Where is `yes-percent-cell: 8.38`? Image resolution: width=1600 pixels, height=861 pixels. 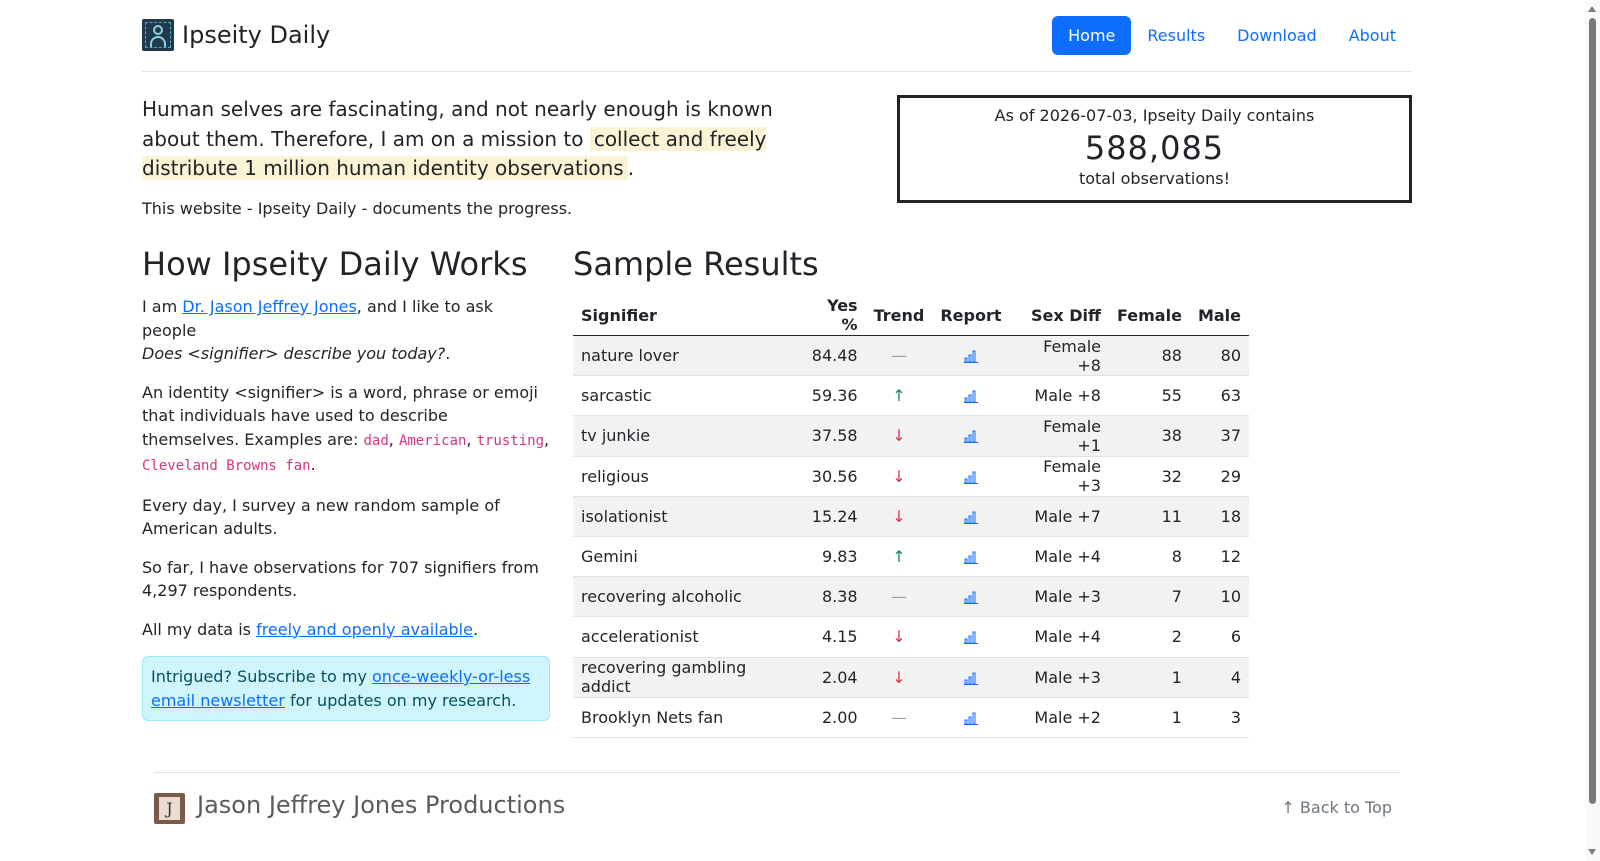 yes-percent-cell: 8.38 is located at coordinates (832, 597).